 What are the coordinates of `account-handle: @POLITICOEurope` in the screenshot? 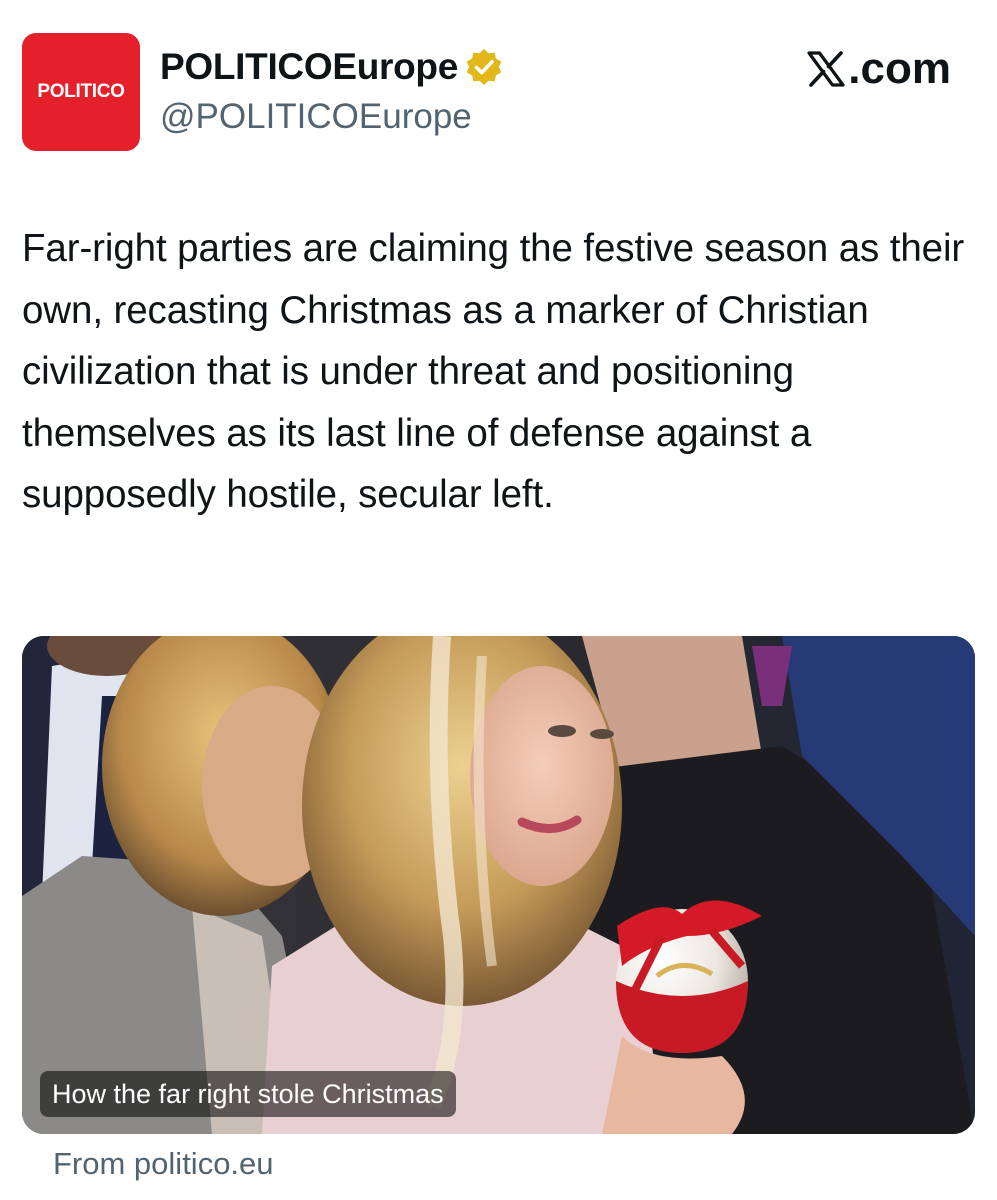 It's located at (316, 117).